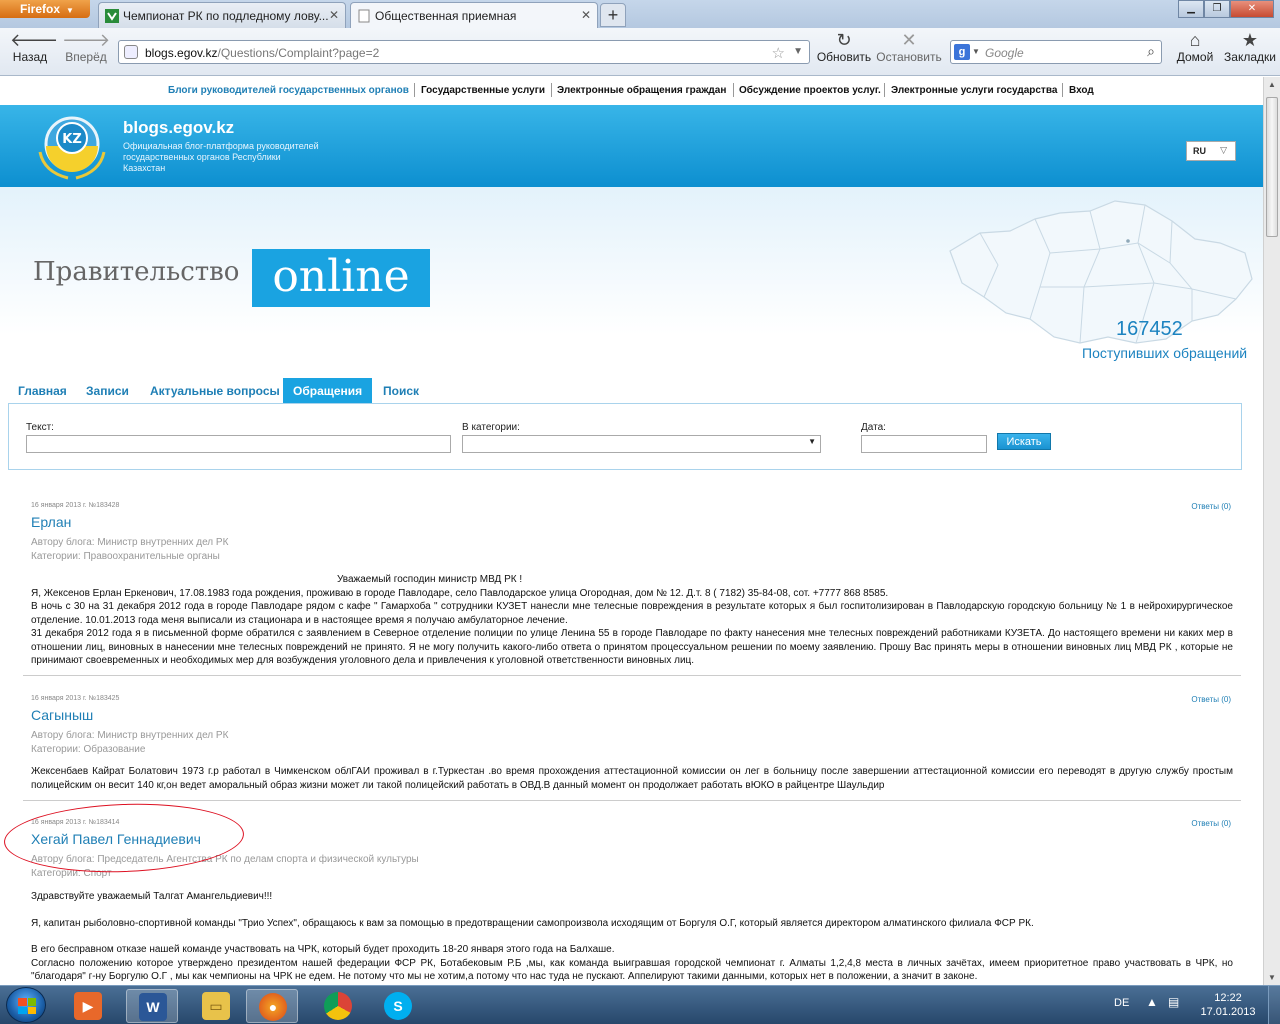 The image size is (1280, 1024). I want to click on tab-search: Поиск, so click(401, 391).